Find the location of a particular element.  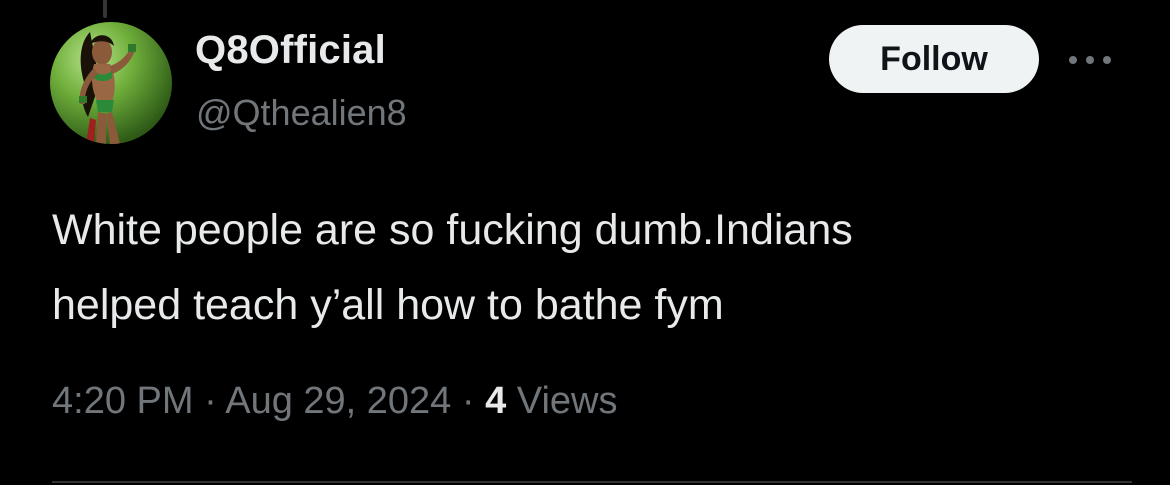

views-count: 4 is located at coordinates (496, 401).